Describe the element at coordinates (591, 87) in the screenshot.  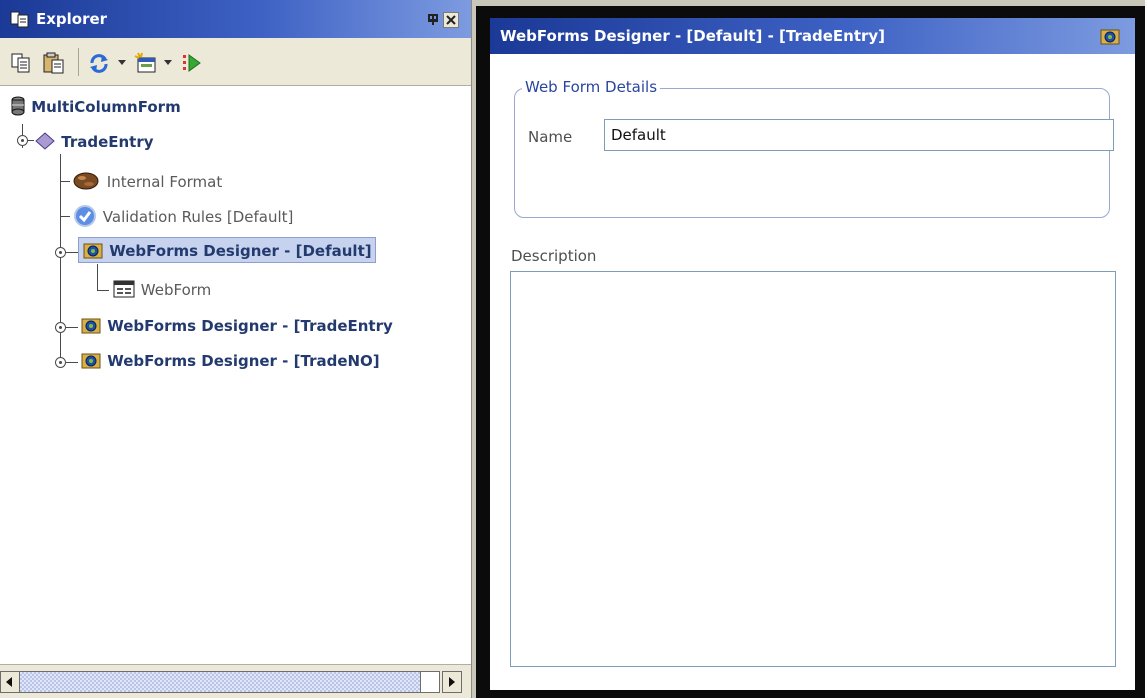
I see `web-form-details-legend: Web Form Details` at that location.